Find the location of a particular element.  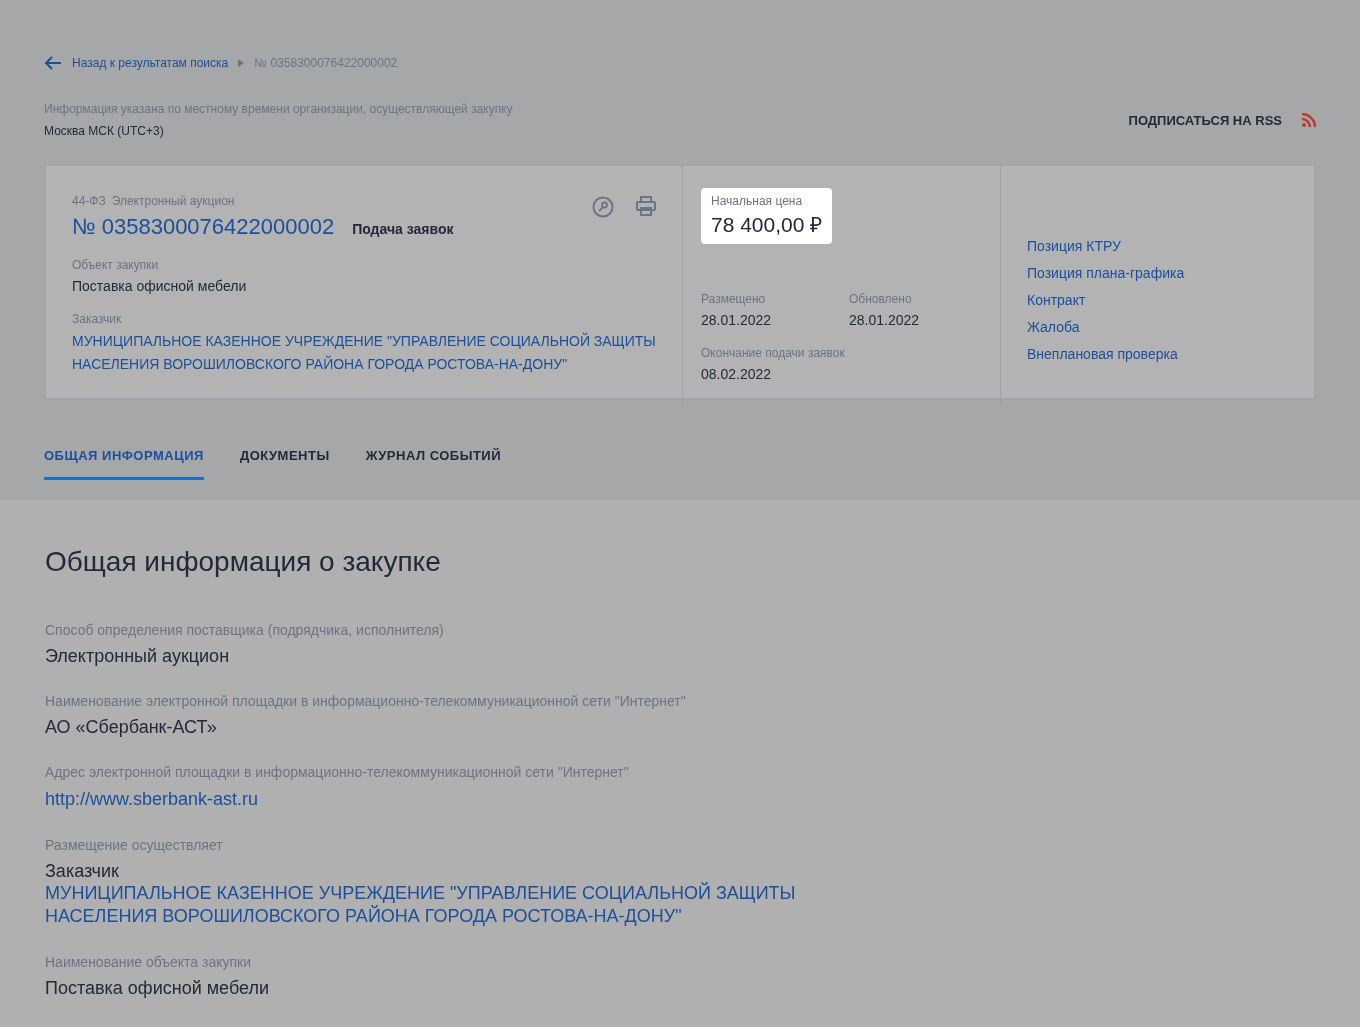

section-title: Общая информация о закупке is located at coordinates (243, 562).